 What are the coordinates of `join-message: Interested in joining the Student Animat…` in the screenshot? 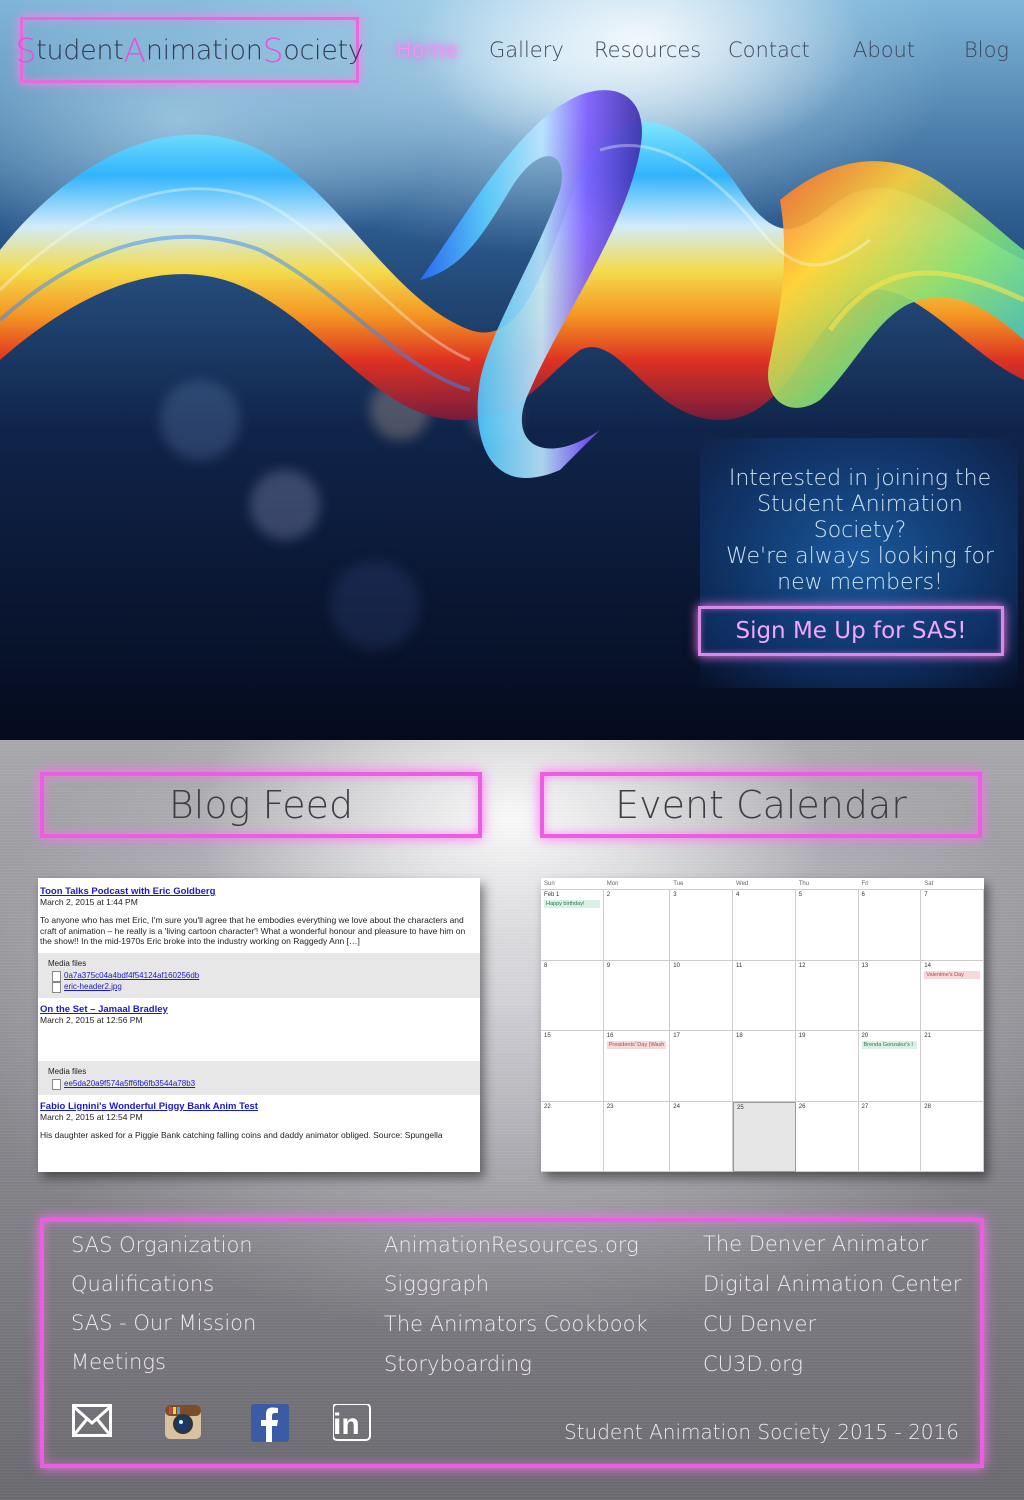 It's located at (860, 531).